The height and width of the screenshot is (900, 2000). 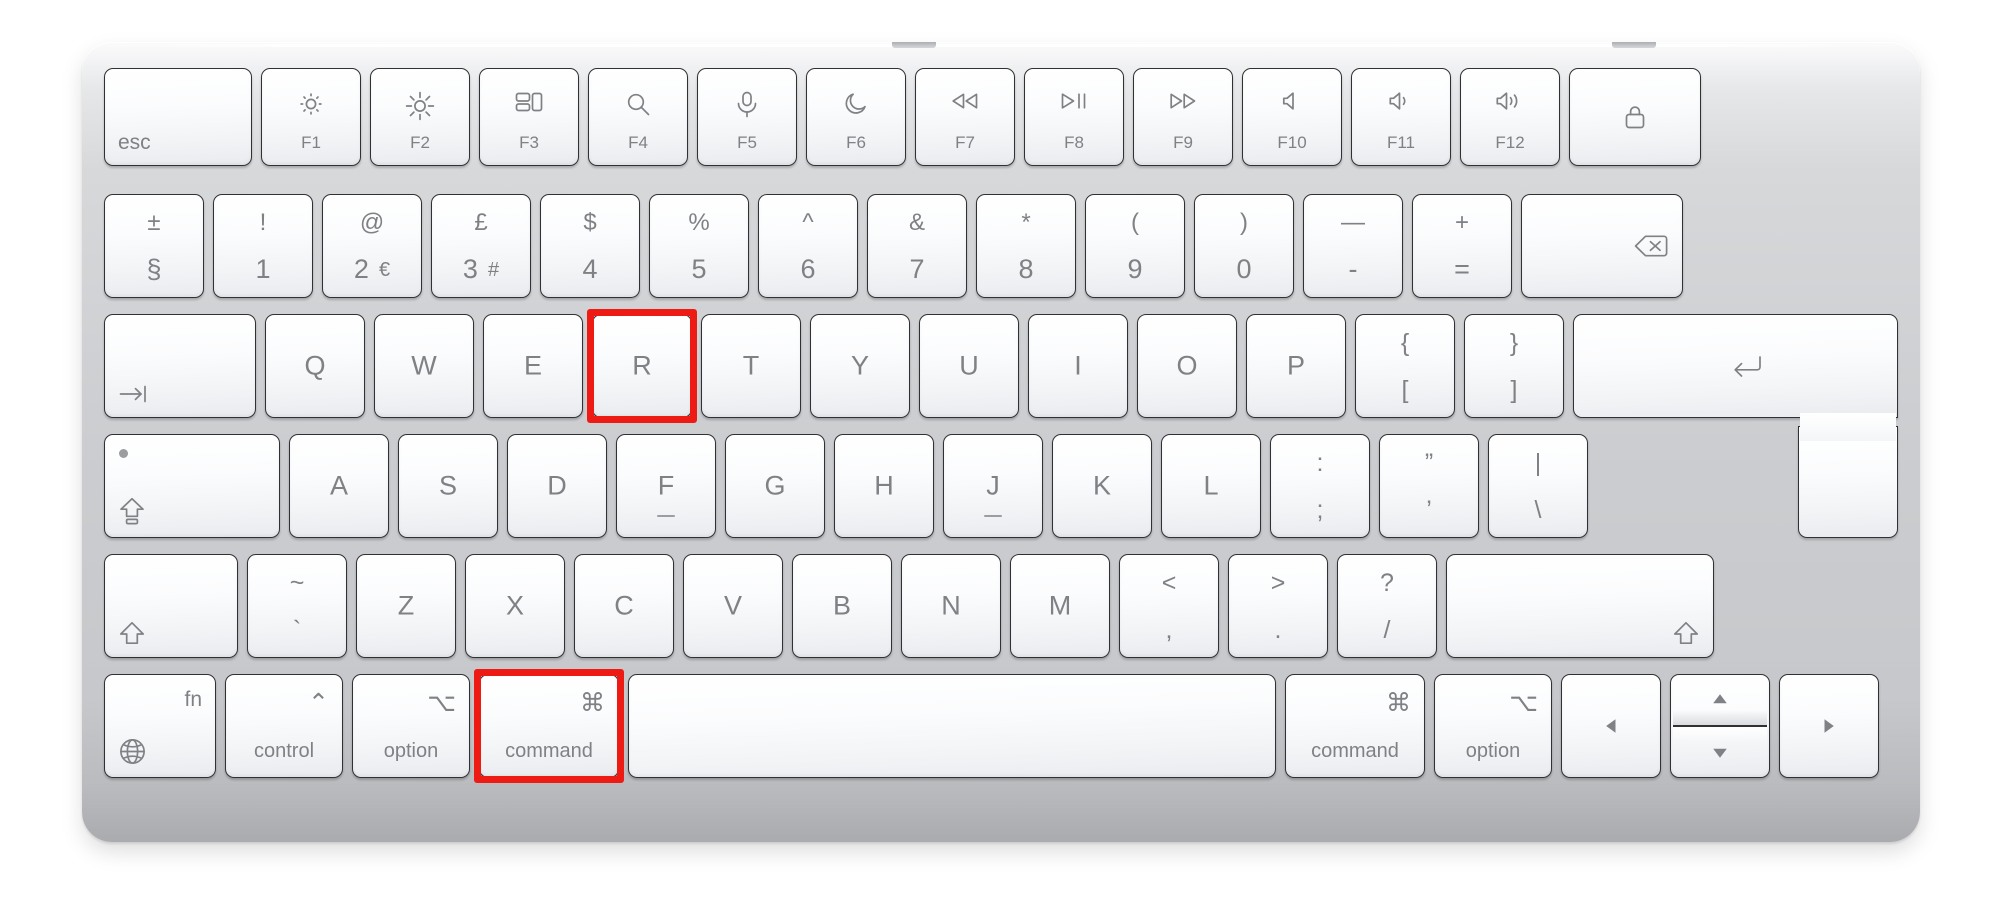 What do you see at coordinates (1747, 366) in the screenshot?
I see `return-icon` at bounding box center [1747, 366].